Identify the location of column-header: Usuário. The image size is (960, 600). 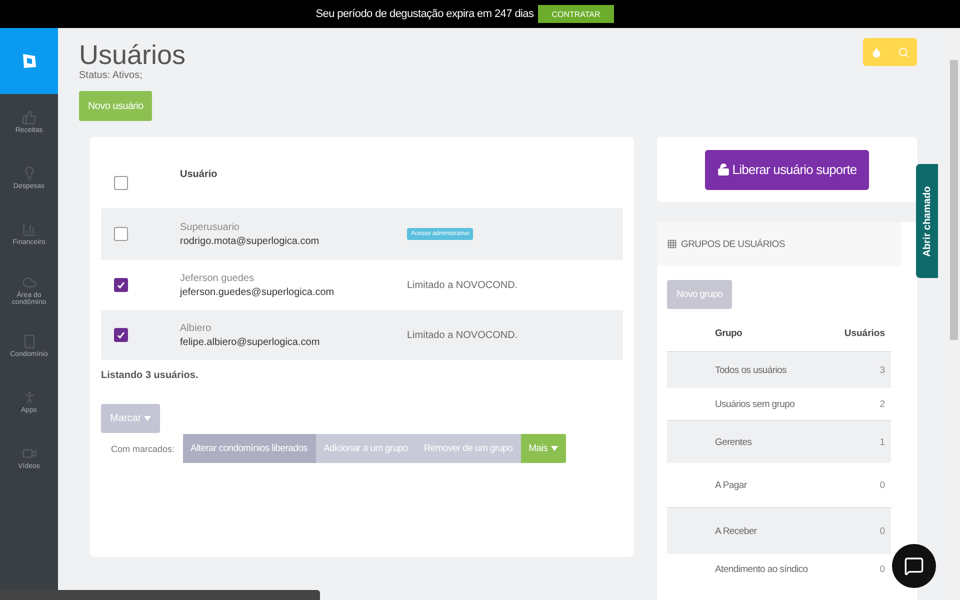
(199, 174).